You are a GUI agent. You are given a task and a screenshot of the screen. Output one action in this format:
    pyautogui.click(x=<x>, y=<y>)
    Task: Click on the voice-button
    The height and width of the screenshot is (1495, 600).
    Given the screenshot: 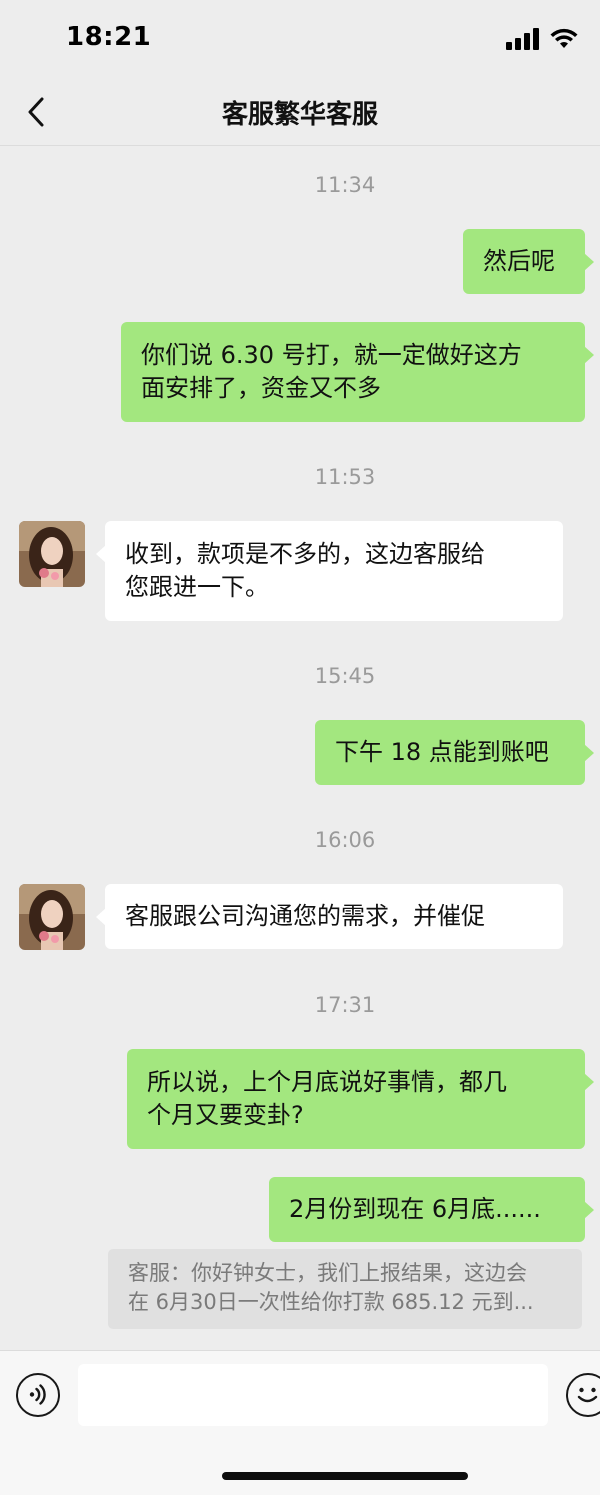 What is the action you would take?
    pyautogui.click(x=38, y=1395)
    